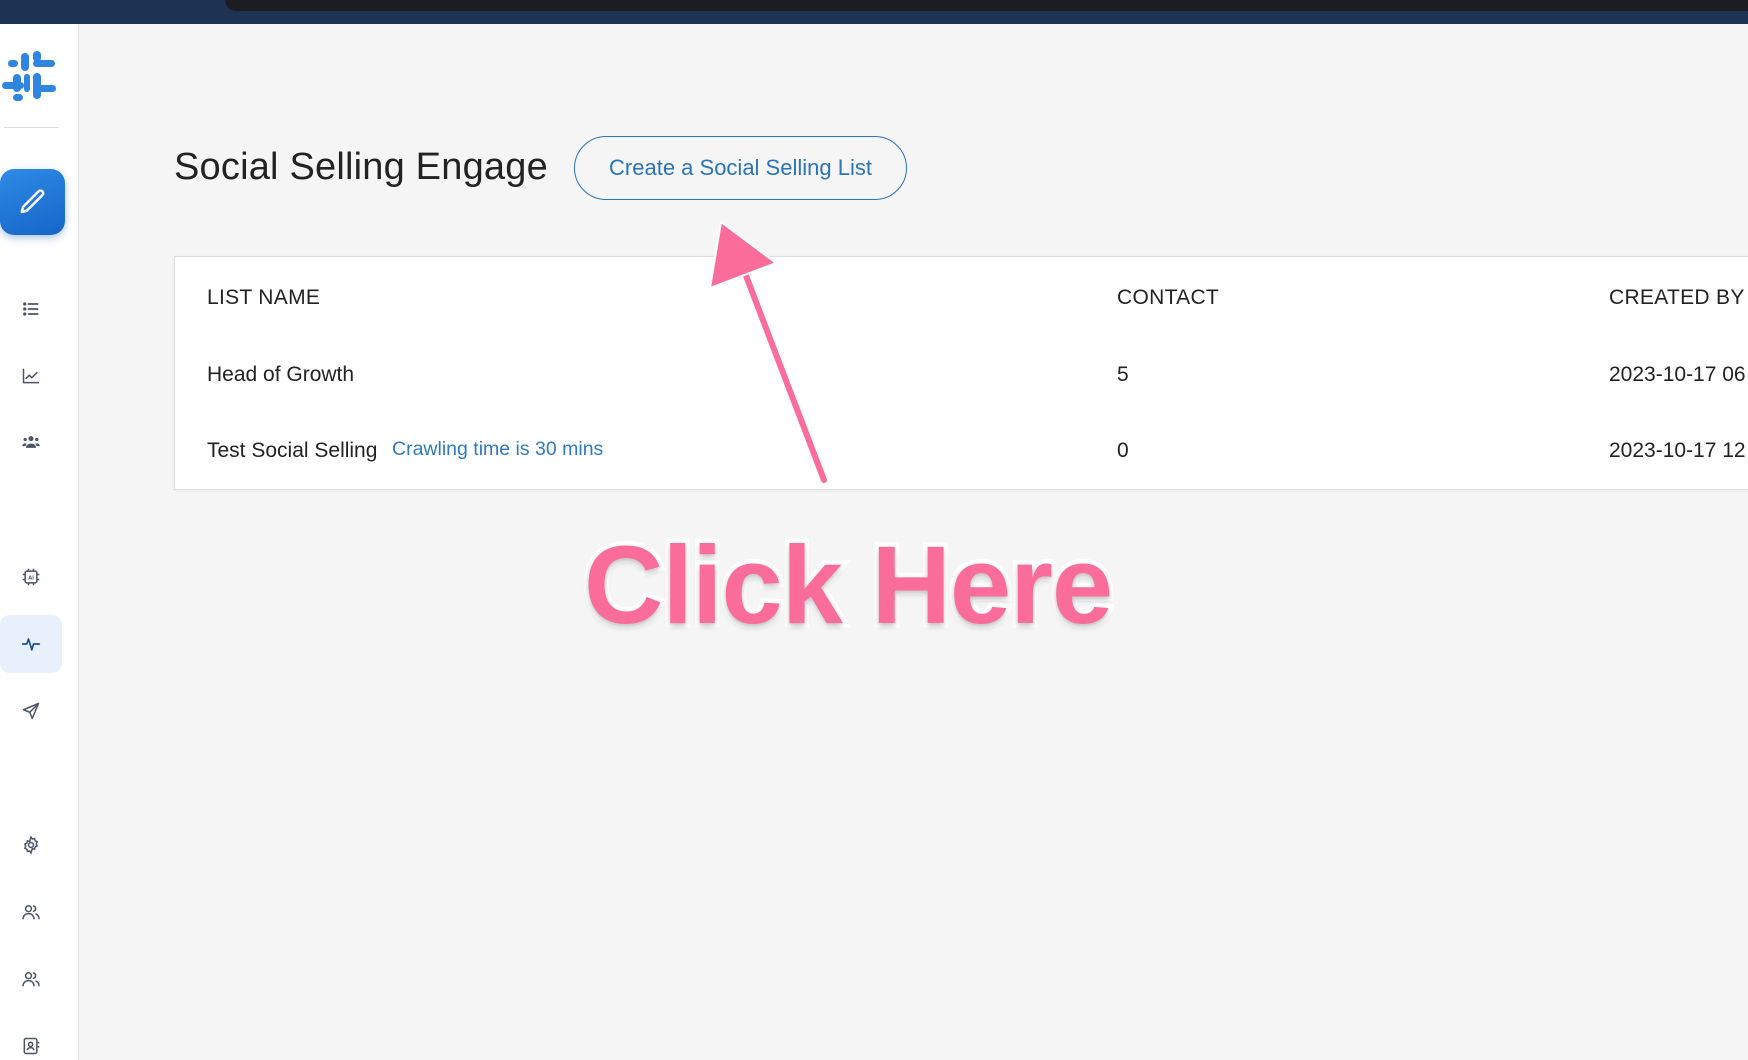 This screenshot has height=1060, width=1748. What do you see at coordinates (31, 1046) in the screenshot?
I see `contact-book-icon` at bounding box center [31, 1046].